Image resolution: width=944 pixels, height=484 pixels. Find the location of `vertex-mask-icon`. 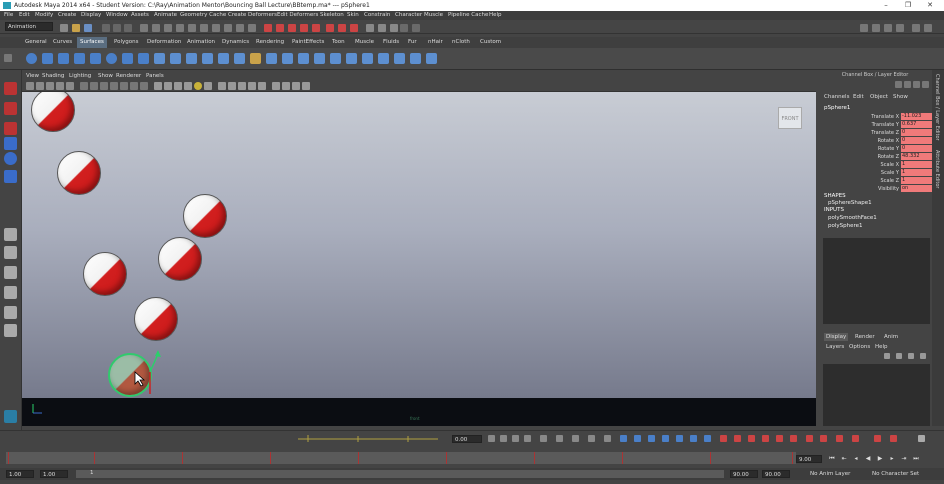

vertex-mask-icon is located at coordinates (156, 28).